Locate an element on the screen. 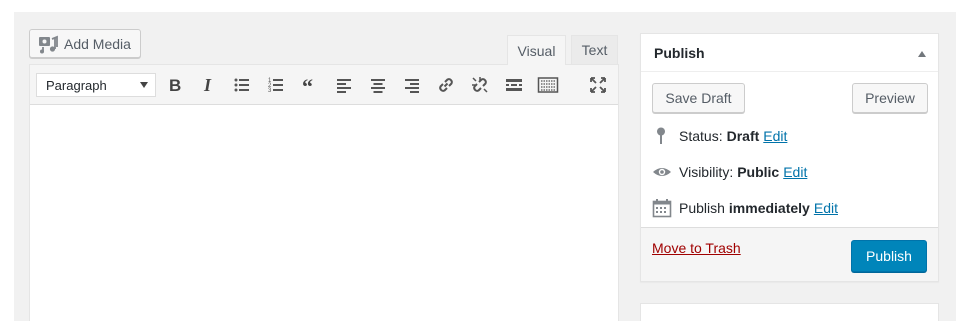 Image resolution: width=974 pixels, height=321 pixels. edit-visibility-link: Edit is located at coordinates (795, 172).